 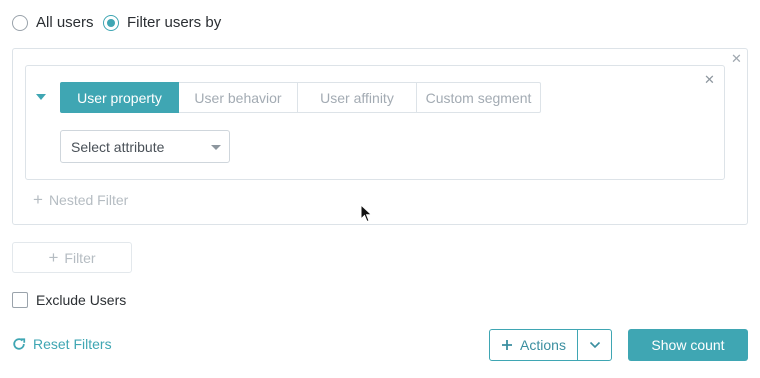 I want to click on tab-user-behavior: User behavior, so click(x=238, y=97).